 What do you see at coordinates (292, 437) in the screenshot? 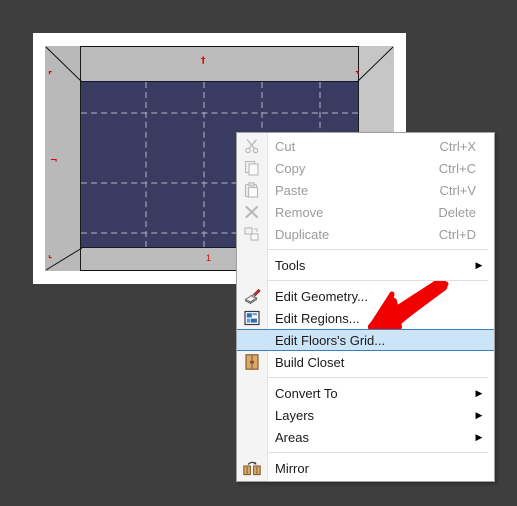
I see `menu-item-label: Areas` at bounding box center [292, 437].